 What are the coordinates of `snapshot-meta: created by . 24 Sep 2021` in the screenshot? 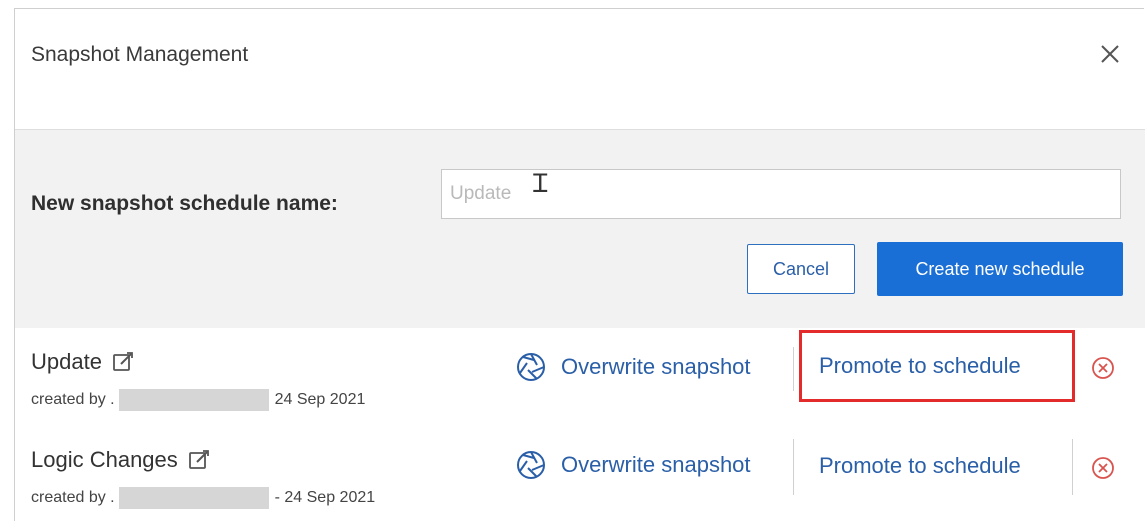 It's located at (198, 400).